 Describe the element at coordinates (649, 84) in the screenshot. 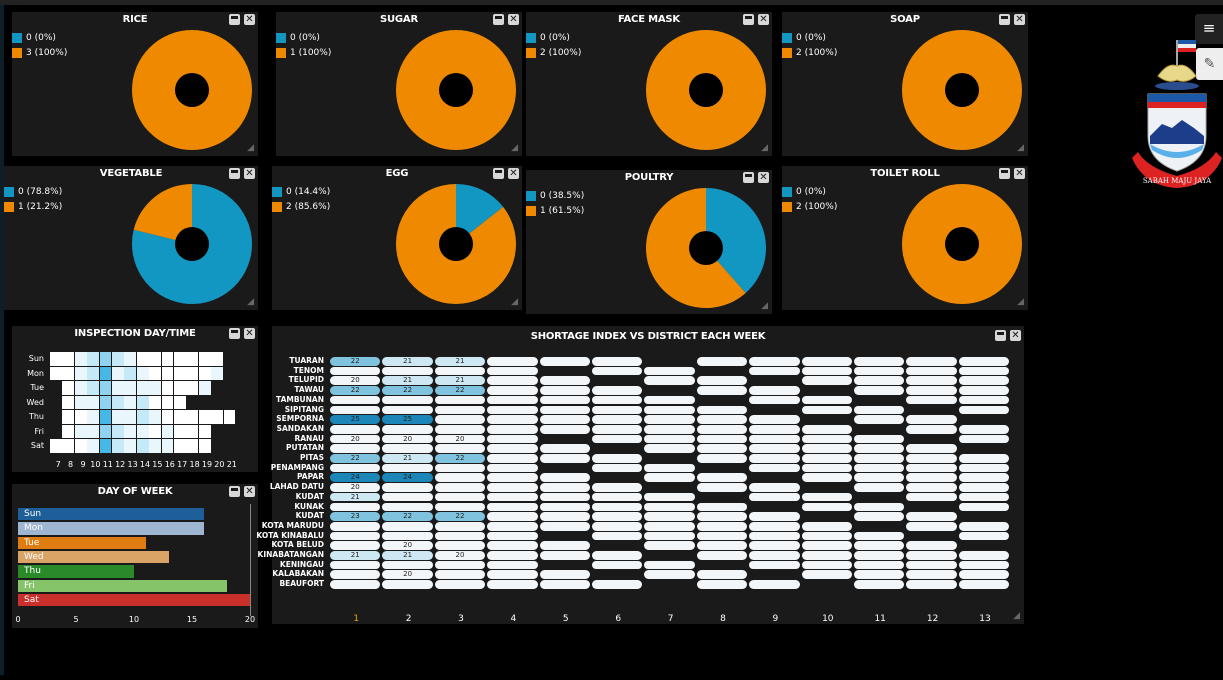

I see `pie-panel-facemask: FACE MASK ✕ ◢ 0 (0%) 2 (100%)` at that location.